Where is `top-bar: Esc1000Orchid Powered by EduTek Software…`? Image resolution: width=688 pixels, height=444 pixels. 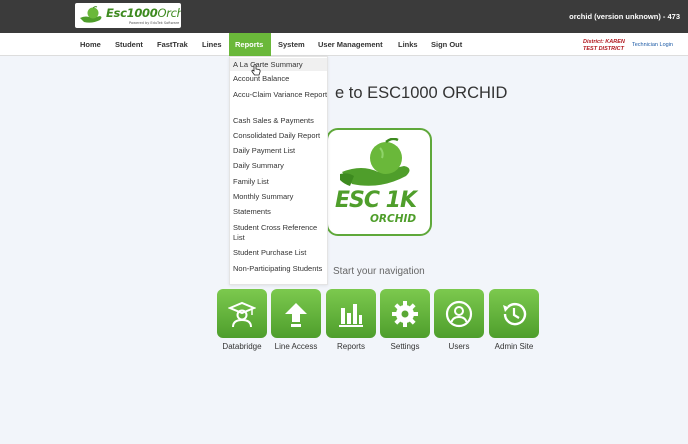 top-bar: Esc1000Orchid Powered by EduTek Software… is located at coordinates (344, 16).